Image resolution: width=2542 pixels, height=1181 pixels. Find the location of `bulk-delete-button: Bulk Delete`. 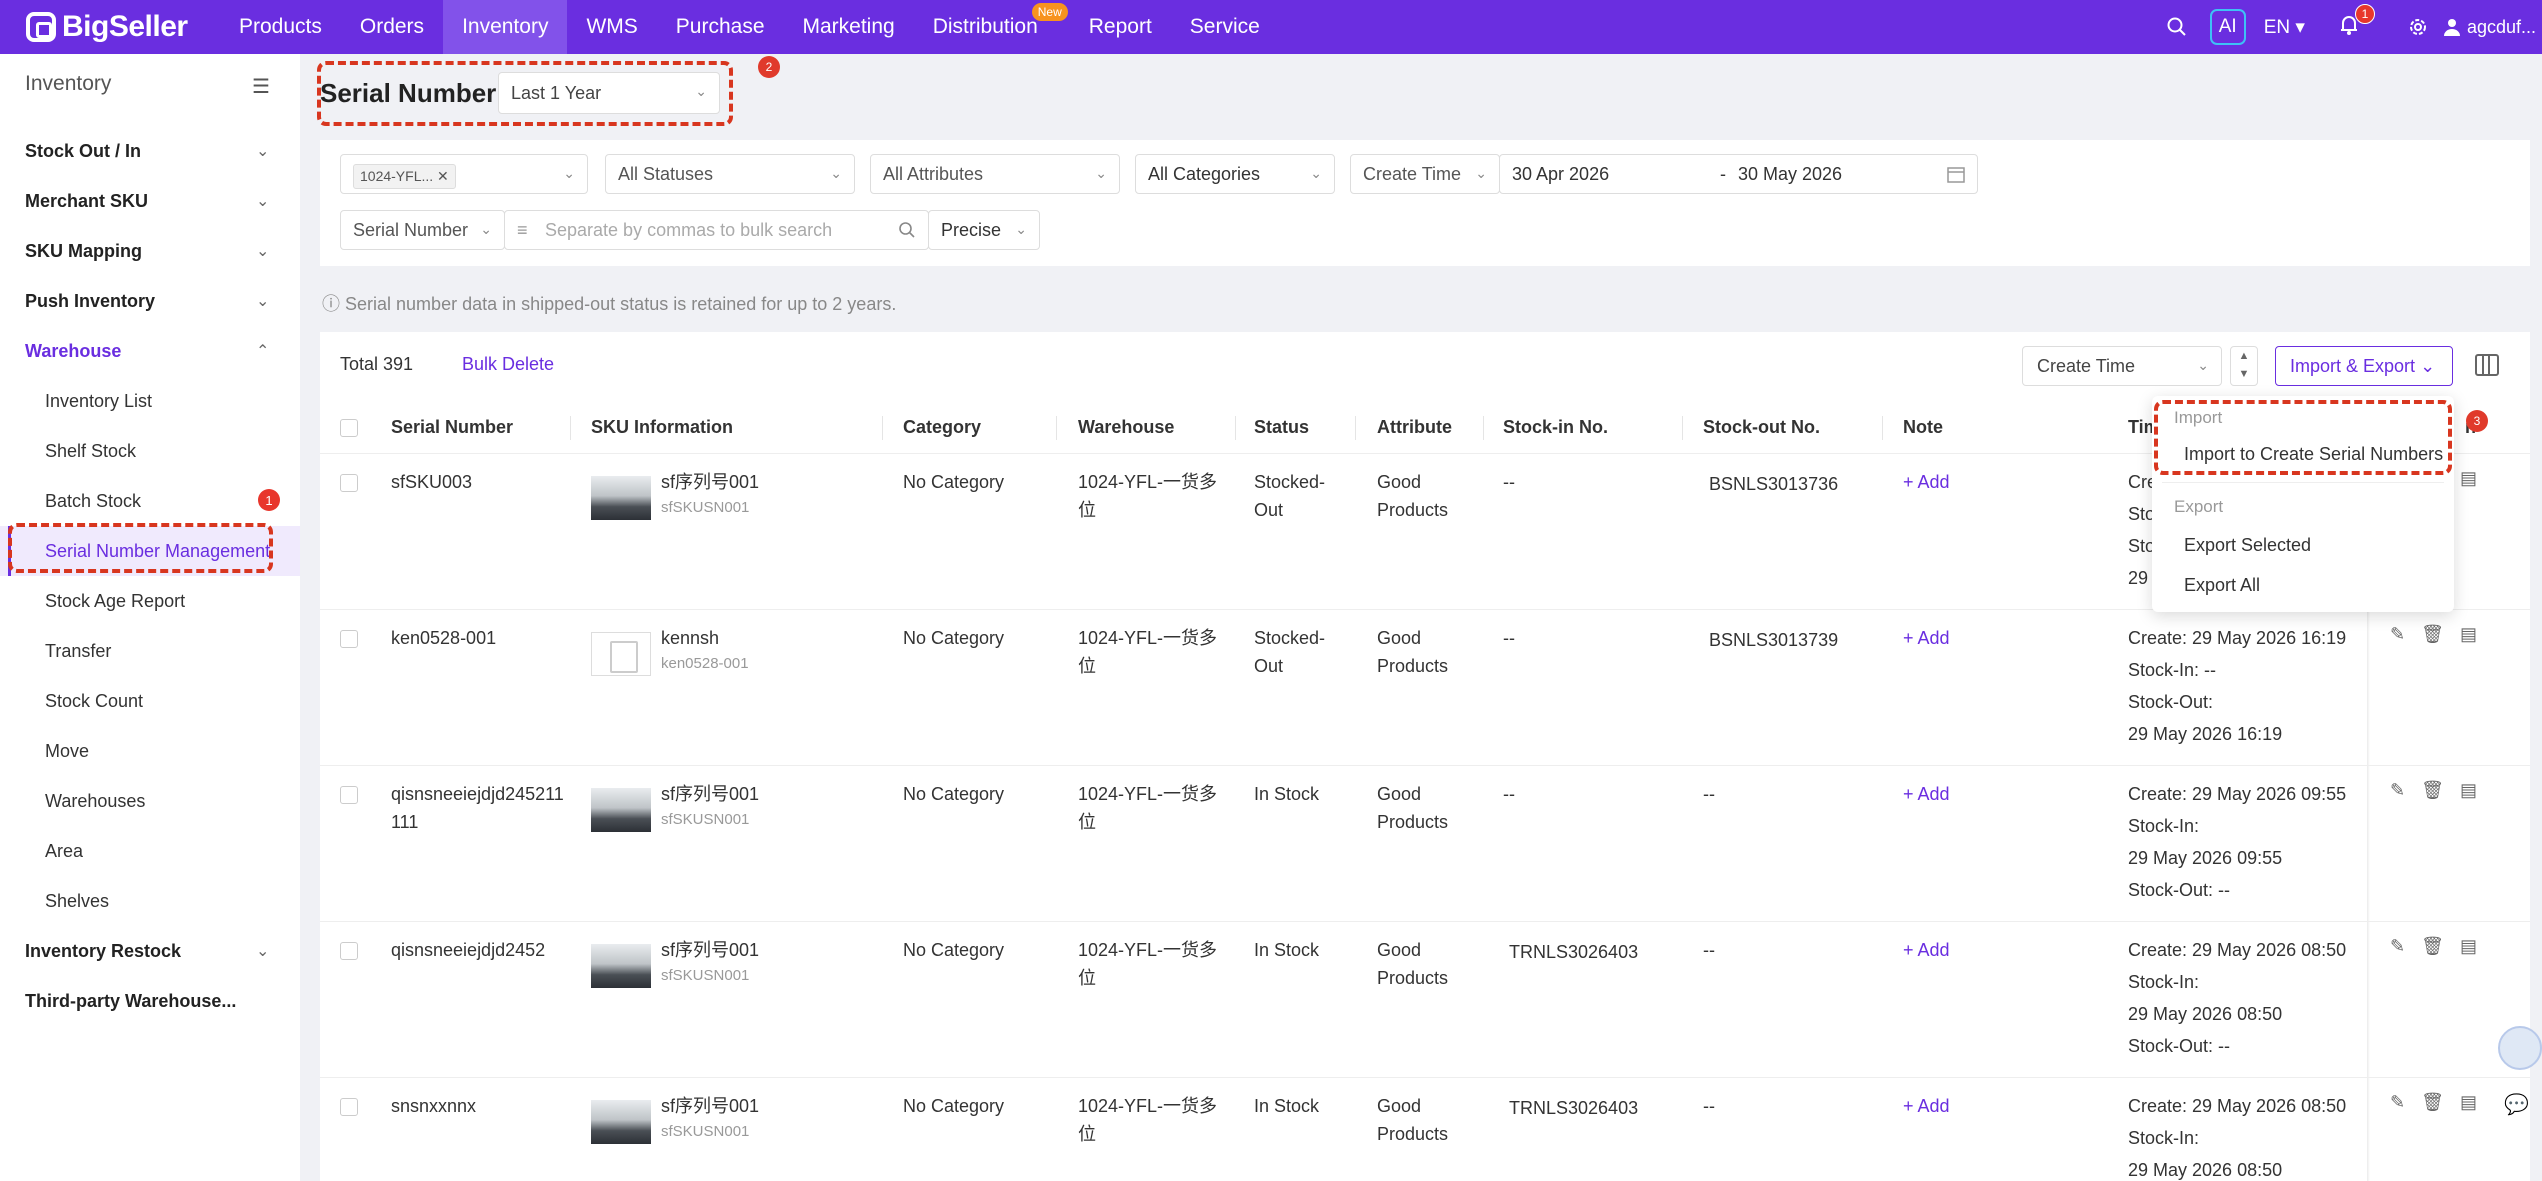

bulk-delete-button: Bulk Delete is located at coordinates (508, 364).